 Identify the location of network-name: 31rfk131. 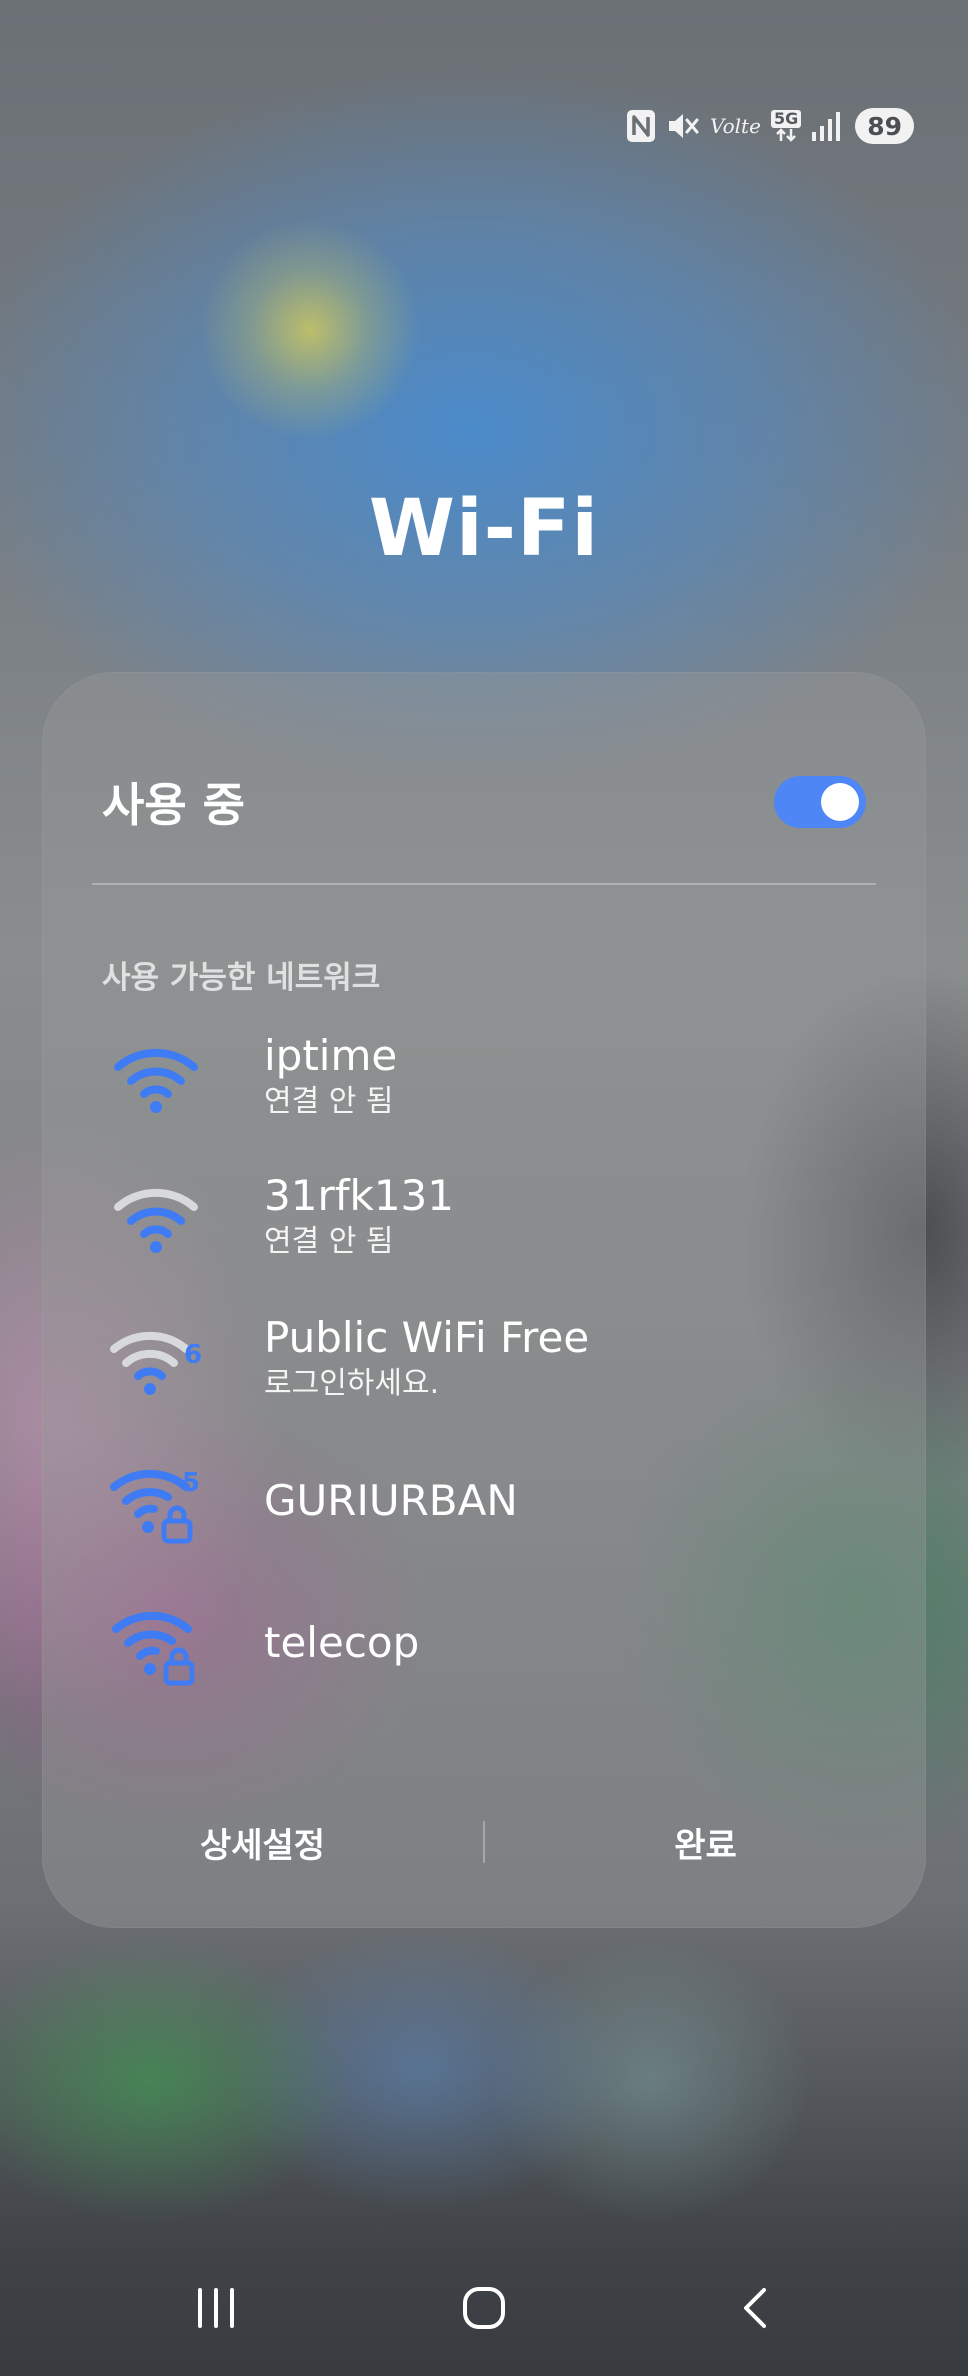
(359, 1195).